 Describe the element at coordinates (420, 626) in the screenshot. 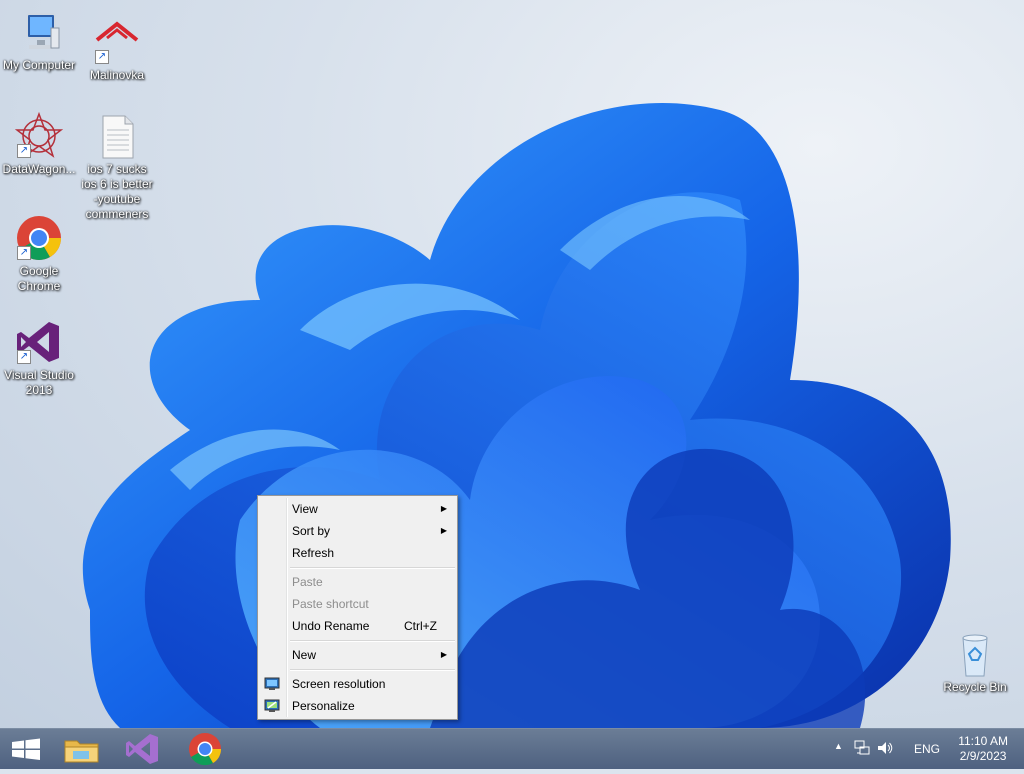

I see `menu-item-shortcut: Ctrl+Z` at that location.